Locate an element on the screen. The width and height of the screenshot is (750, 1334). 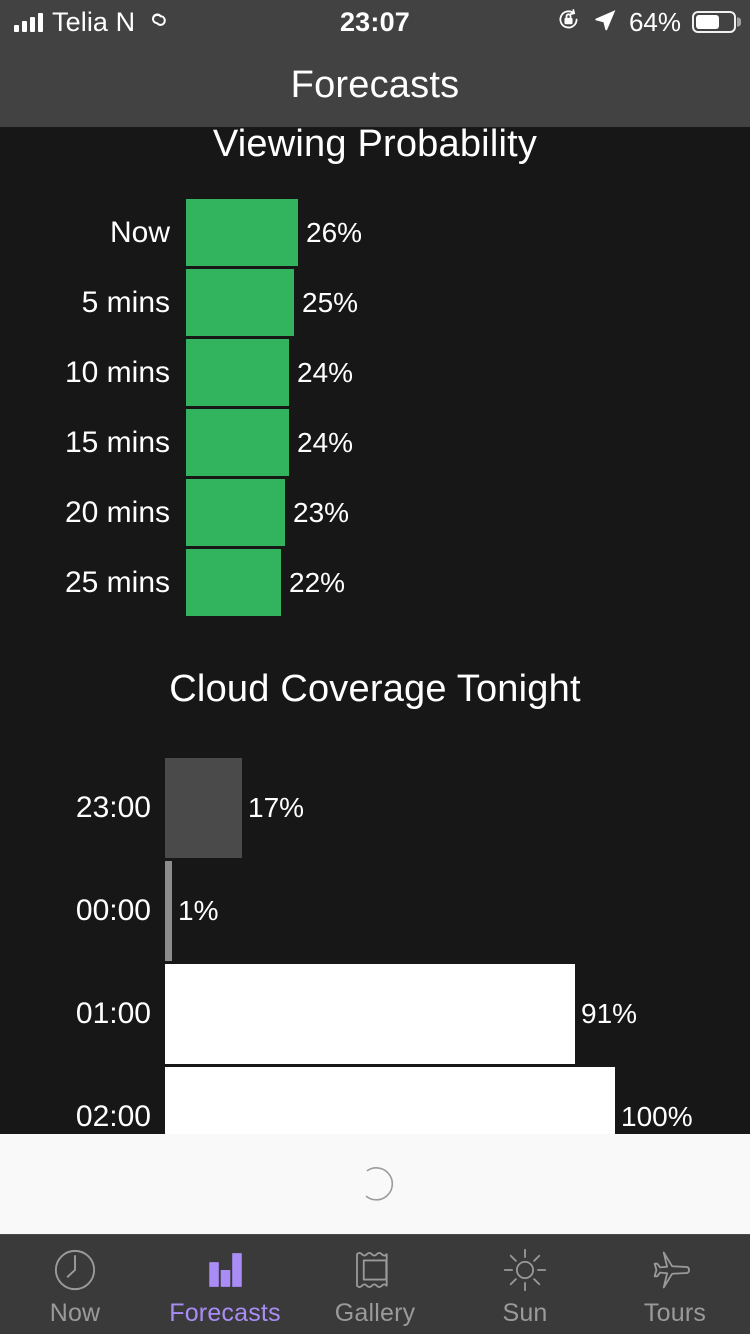
tab-gallery: Gallery is located at coordinates (375, 1284).